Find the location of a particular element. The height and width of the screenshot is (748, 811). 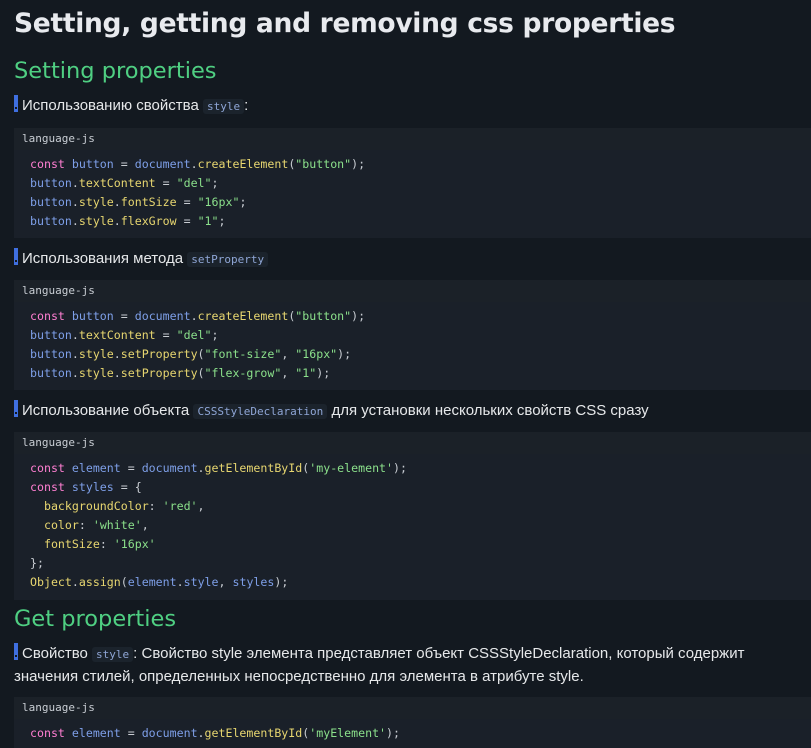

note-setproperty: Использования метода setProperty is located at coordinates (406, 259).